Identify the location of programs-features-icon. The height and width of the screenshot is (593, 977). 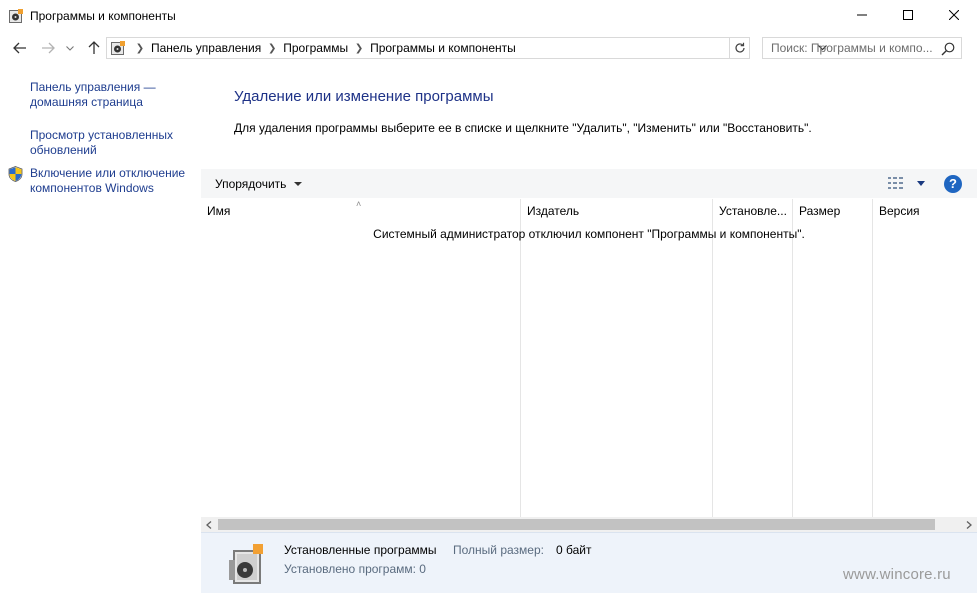
(16, 16).